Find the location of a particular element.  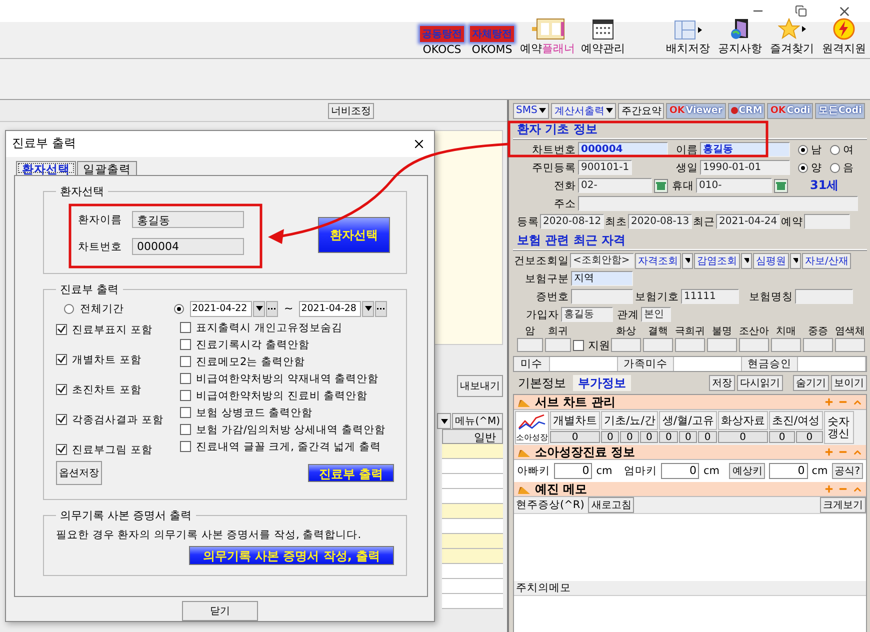

id-field: 900101-1 is located at coordinates (605, 167).